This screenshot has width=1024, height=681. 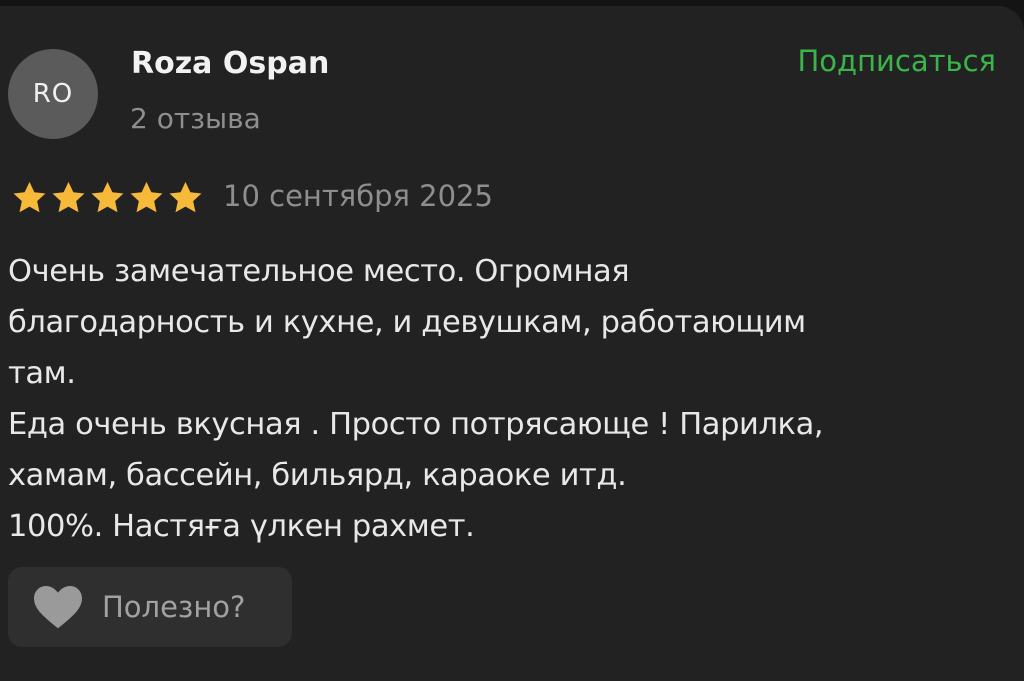 I want to click on star-rating, so click(x=107, y=198).